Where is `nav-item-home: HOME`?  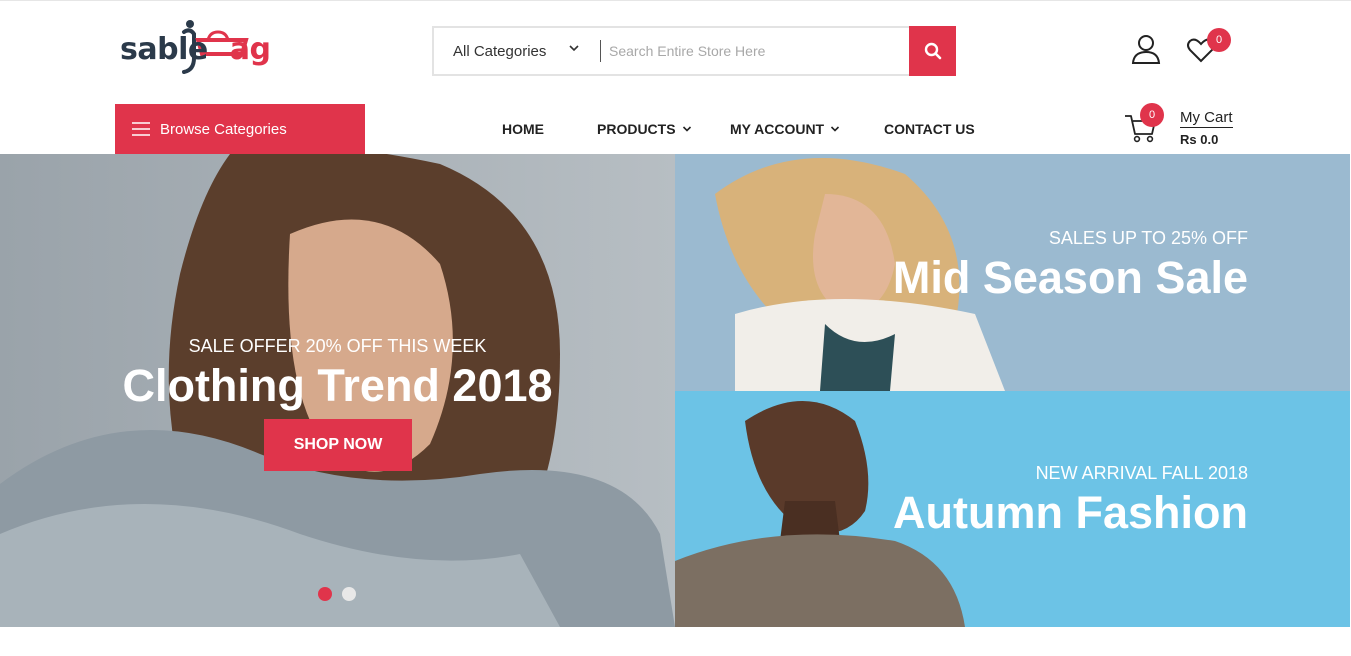
nav-item-home: HOME is located at coordinates (523, 129).